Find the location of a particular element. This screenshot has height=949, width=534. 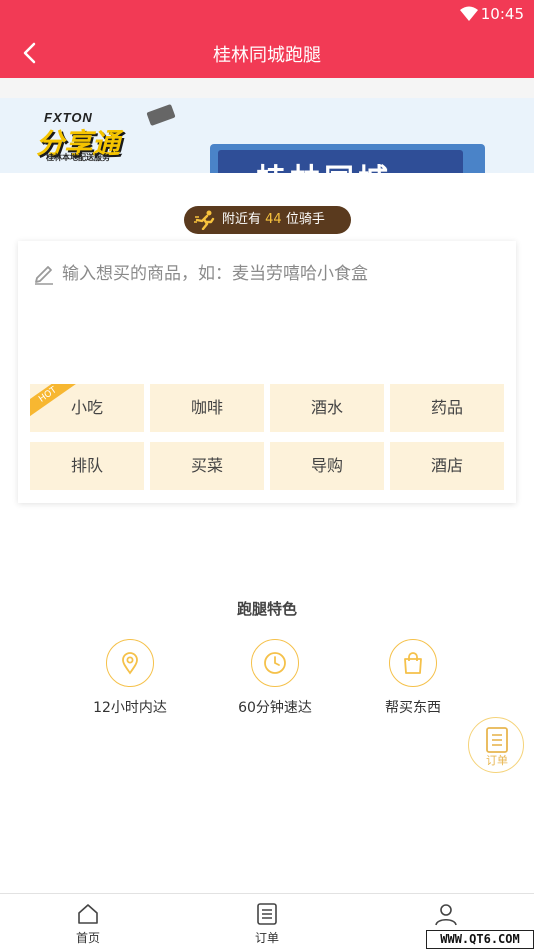

logo-tagline: 桂林本地配送服务 is located at coordinates (78, 157).